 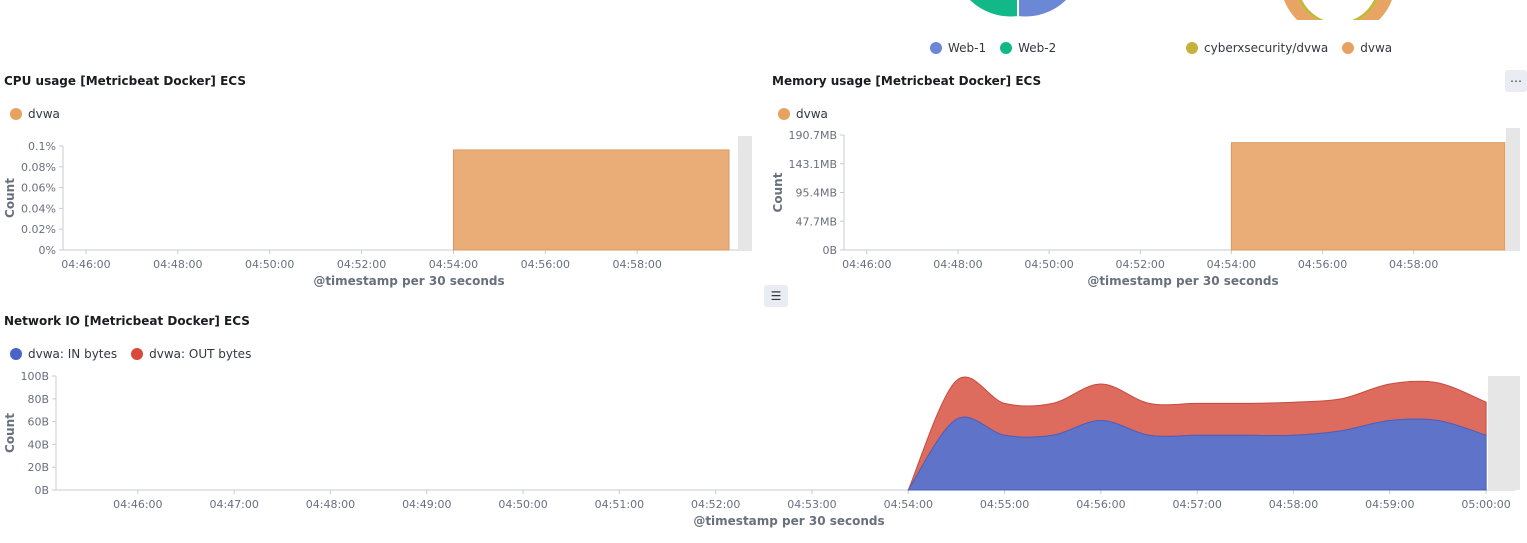 What do you see at coordinates (1516, 81) in the screenshot?
I see `panel-options-icon: ⋯` at bounding box center [1516, 81].